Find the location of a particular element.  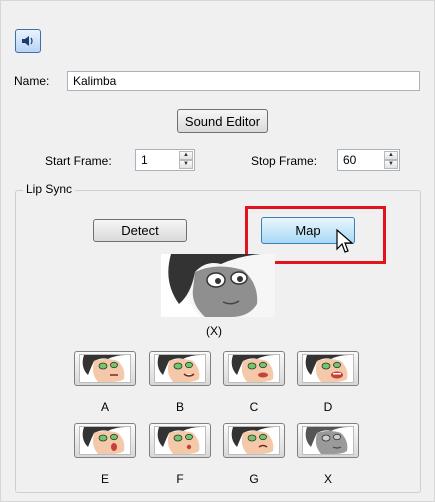

mouth-x-icon is located at coordinates (329, 440).